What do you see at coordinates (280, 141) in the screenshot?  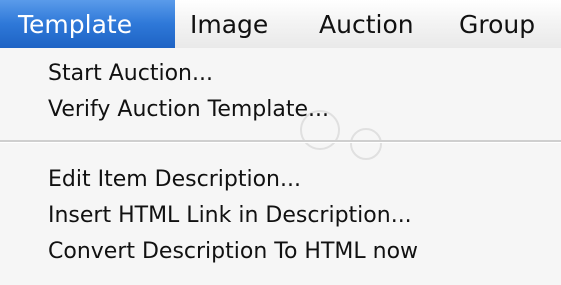 I see `menu-separator` at bounding box center [280, 141].